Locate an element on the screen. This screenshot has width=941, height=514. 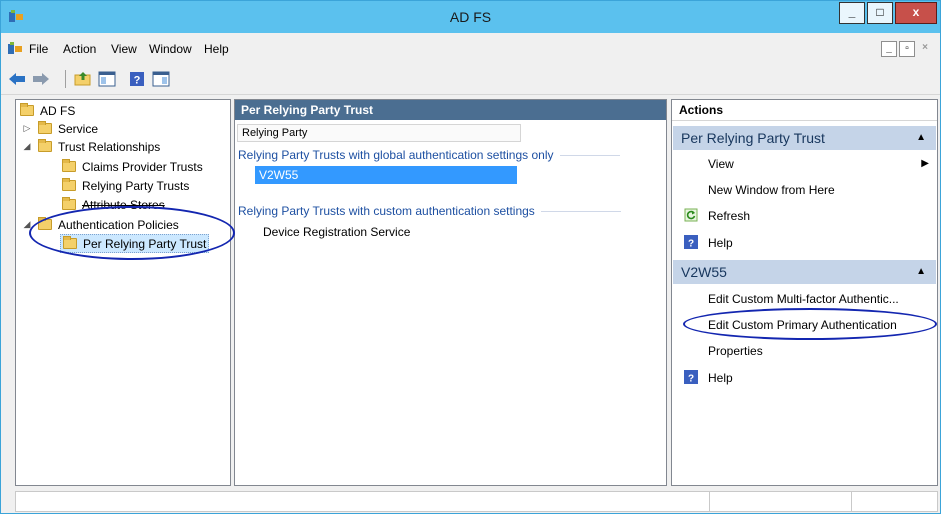
column-header-relying-party: Relying Party is located at coordinates (379, 133).